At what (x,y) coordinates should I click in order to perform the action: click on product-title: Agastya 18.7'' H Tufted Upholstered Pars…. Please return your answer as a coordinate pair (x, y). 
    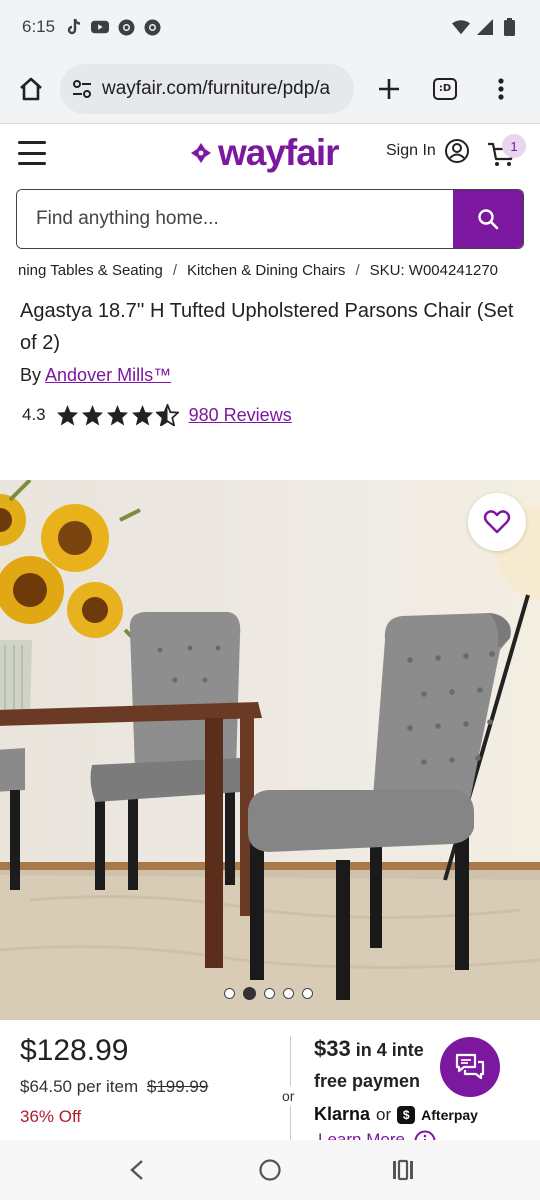
    Looking at the image, I should click on (267, 327).